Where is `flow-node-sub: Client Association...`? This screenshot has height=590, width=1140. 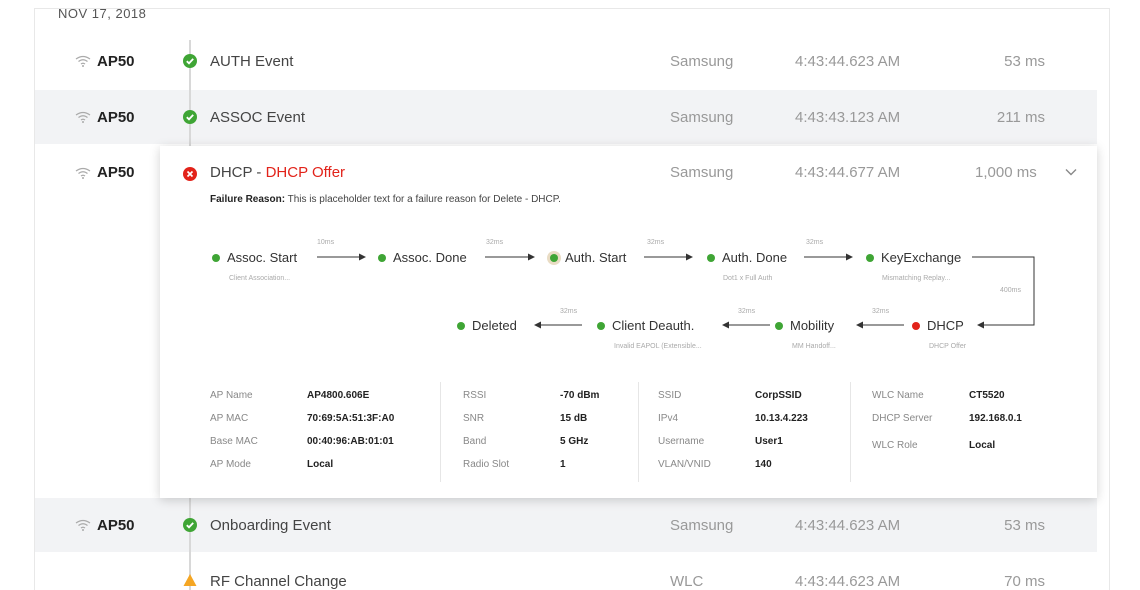 flow-node-sub: Client Association... is located at coordinates (260, 278).